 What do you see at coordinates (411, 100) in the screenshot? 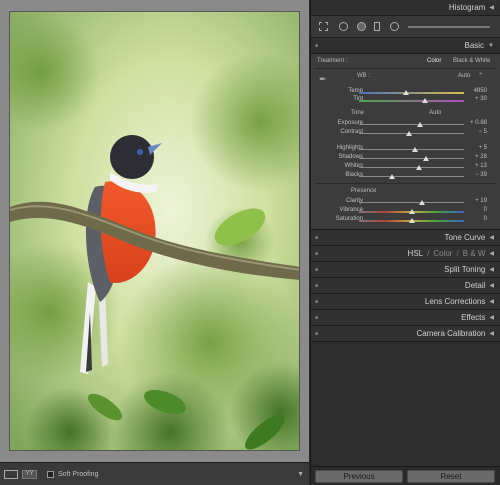
I see `tint-slider` at bounding box center [411, 100].